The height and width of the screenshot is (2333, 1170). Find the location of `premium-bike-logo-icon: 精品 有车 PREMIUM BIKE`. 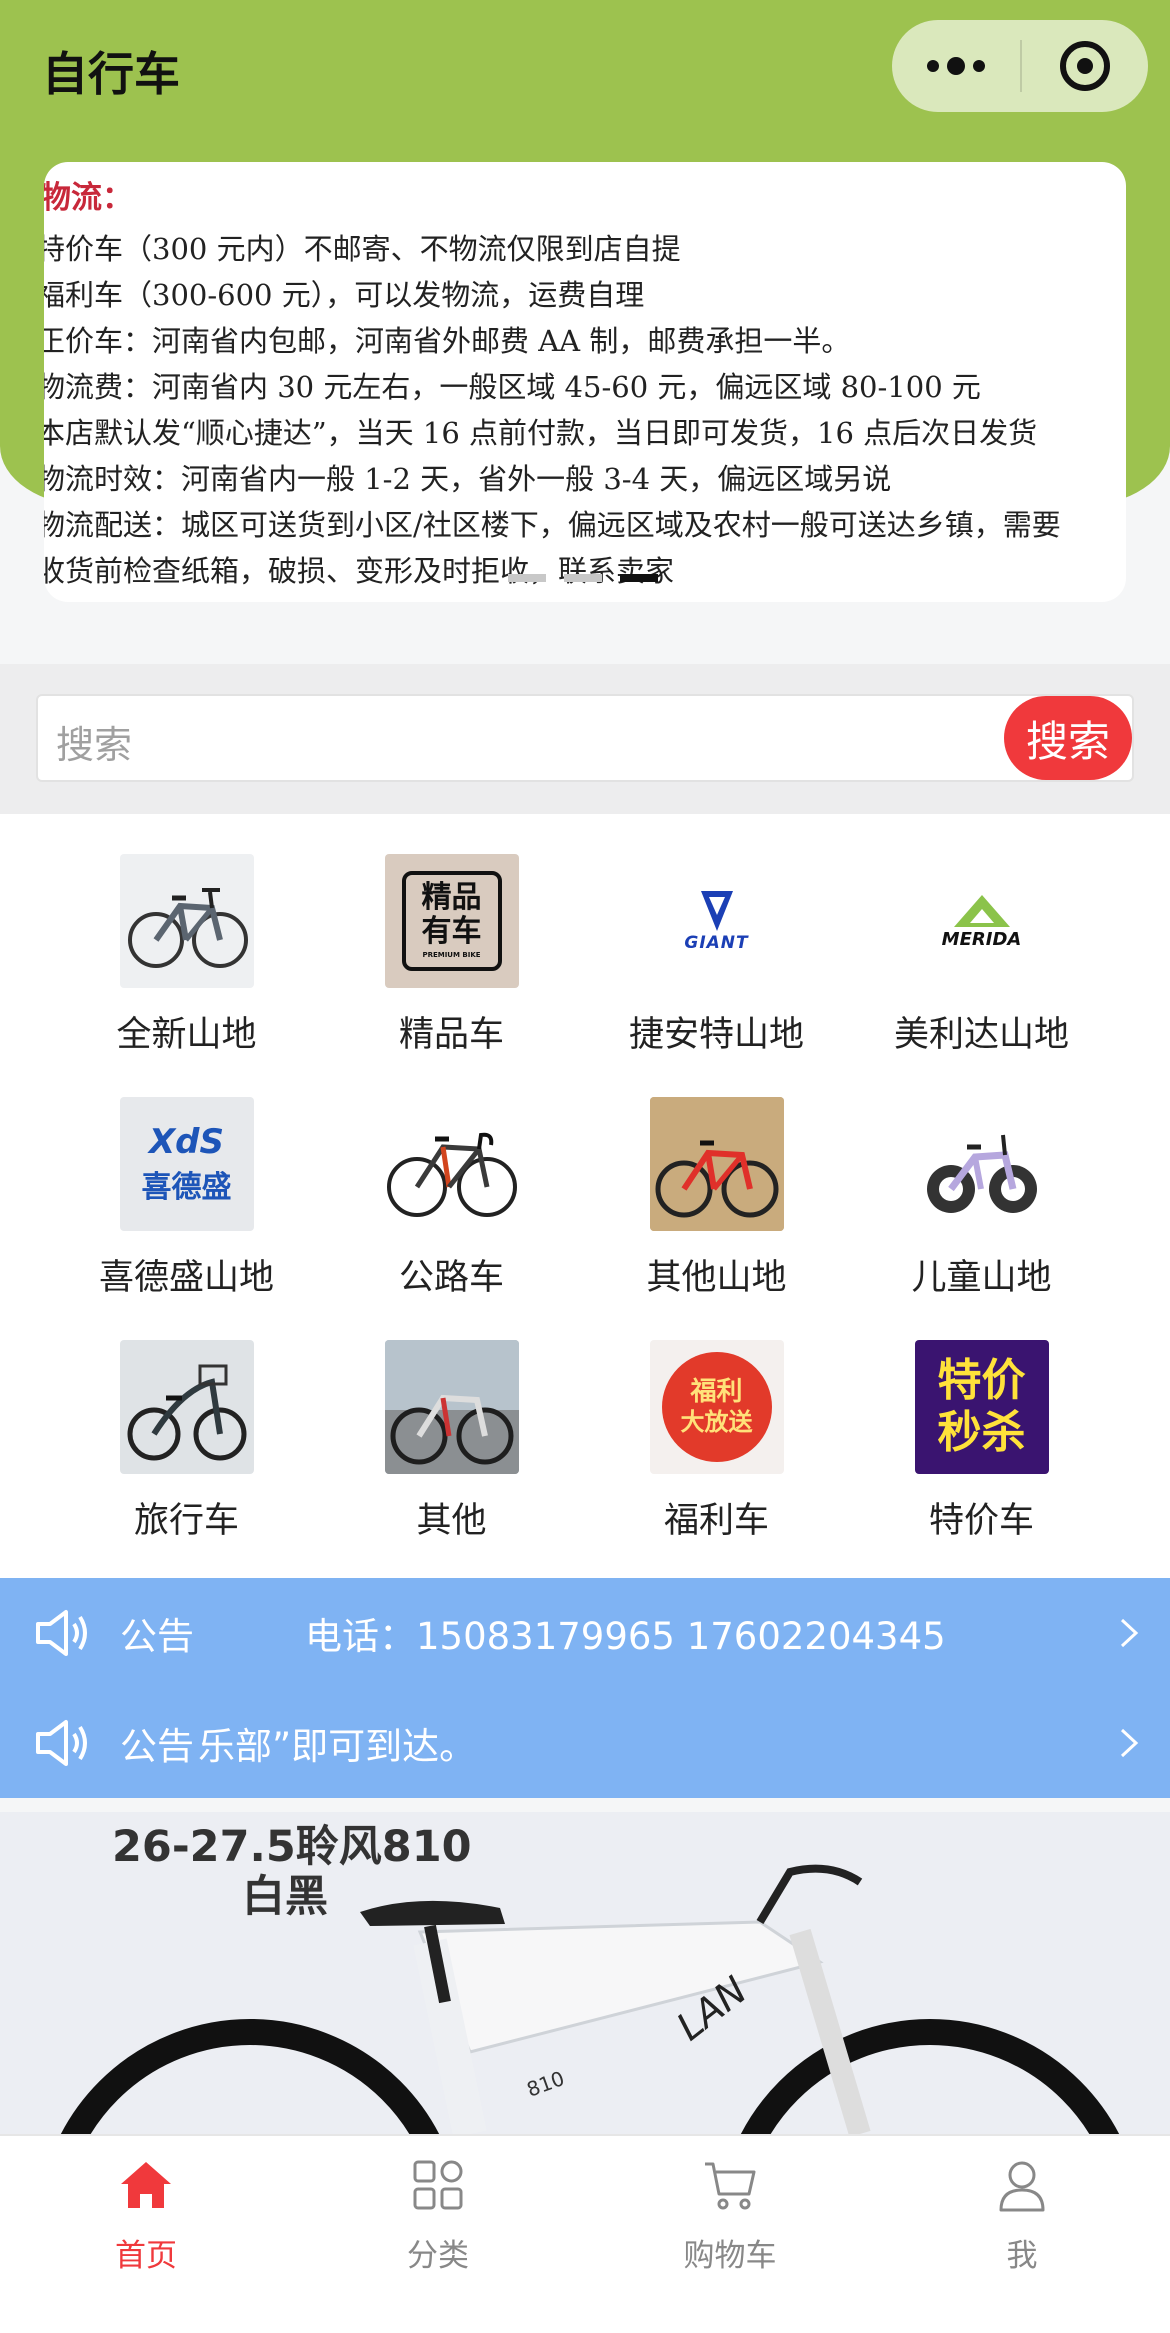

premium-bike-logo-icon: 精品 有车 PREMIUM BIKE is located at coordinates (451, 921).